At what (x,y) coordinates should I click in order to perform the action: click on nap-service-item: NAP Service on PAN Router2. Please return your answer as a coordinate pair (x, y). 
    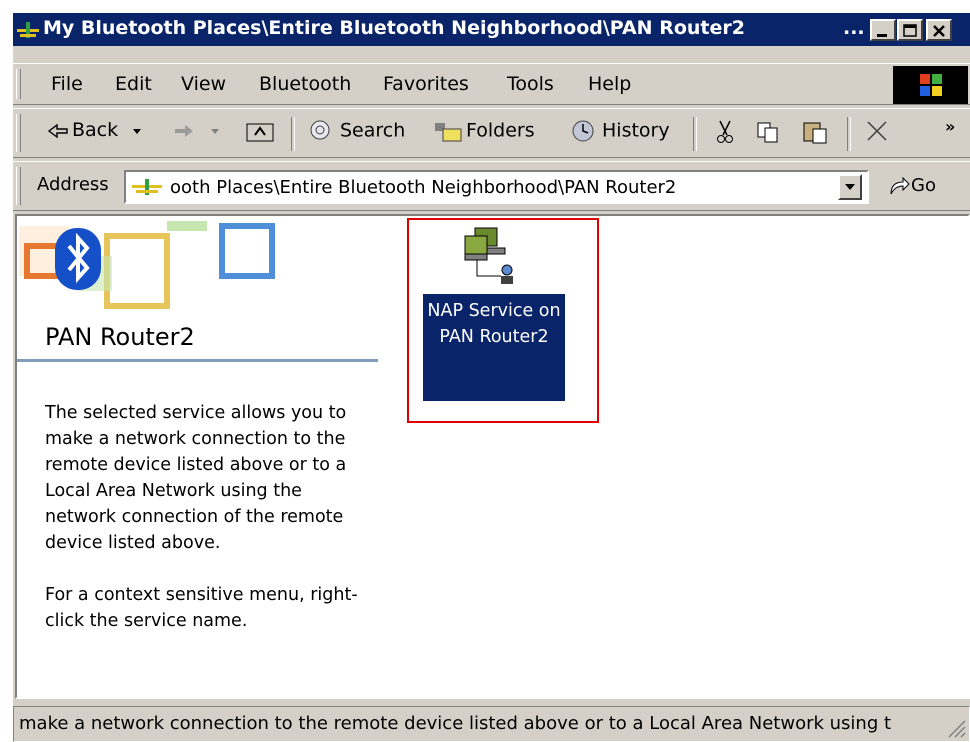
    Looking at the image, I should click on (503, 320).